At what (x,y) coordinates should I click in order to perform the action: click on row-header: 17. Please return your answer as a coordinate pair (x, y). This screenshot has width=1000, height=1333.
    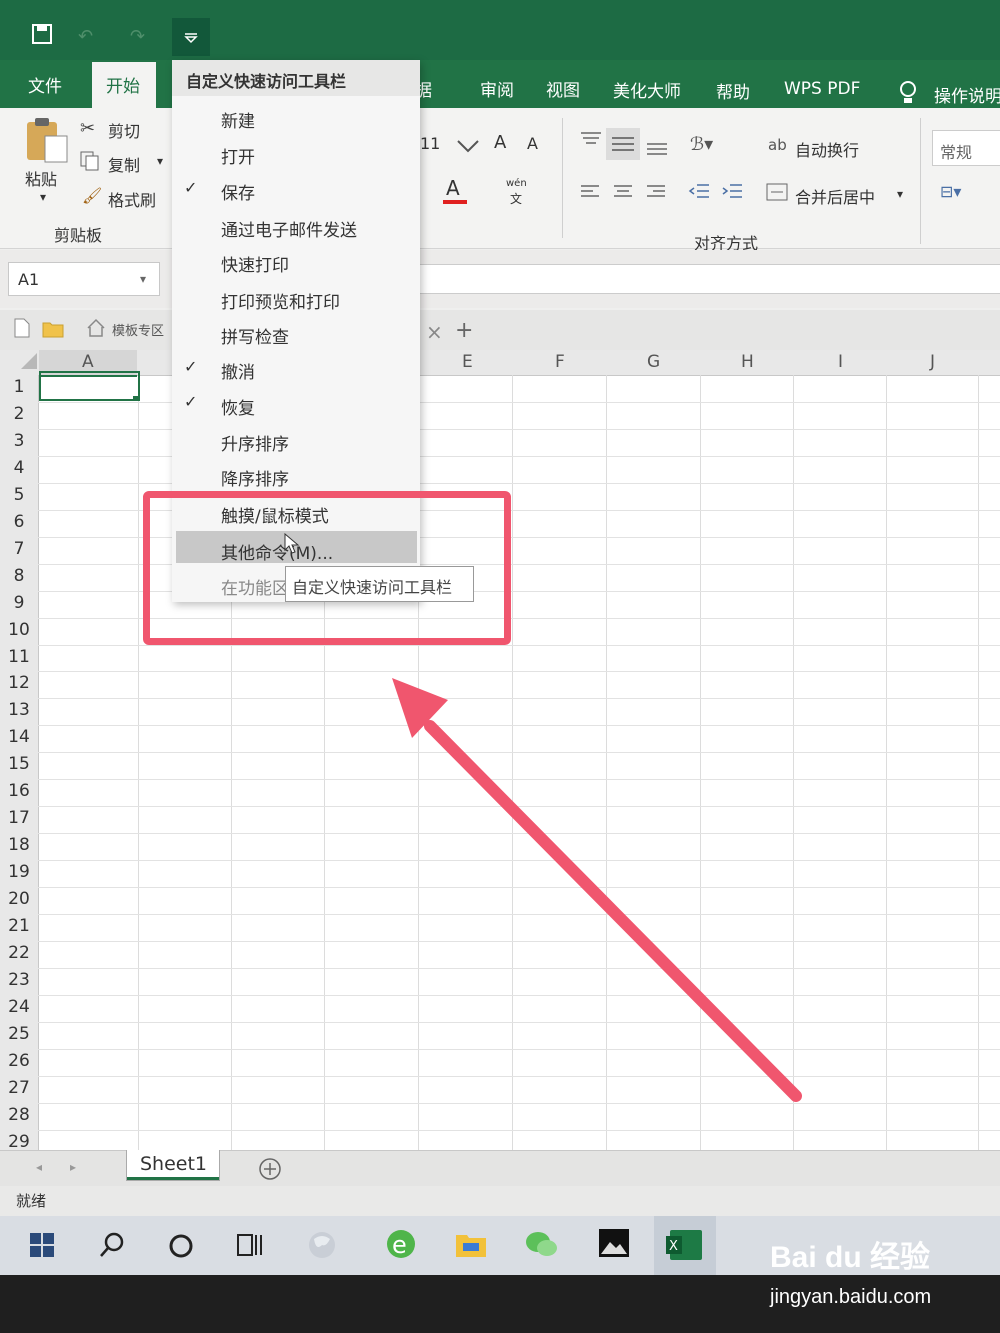
    Looking at the image, I should click on (19, 818).